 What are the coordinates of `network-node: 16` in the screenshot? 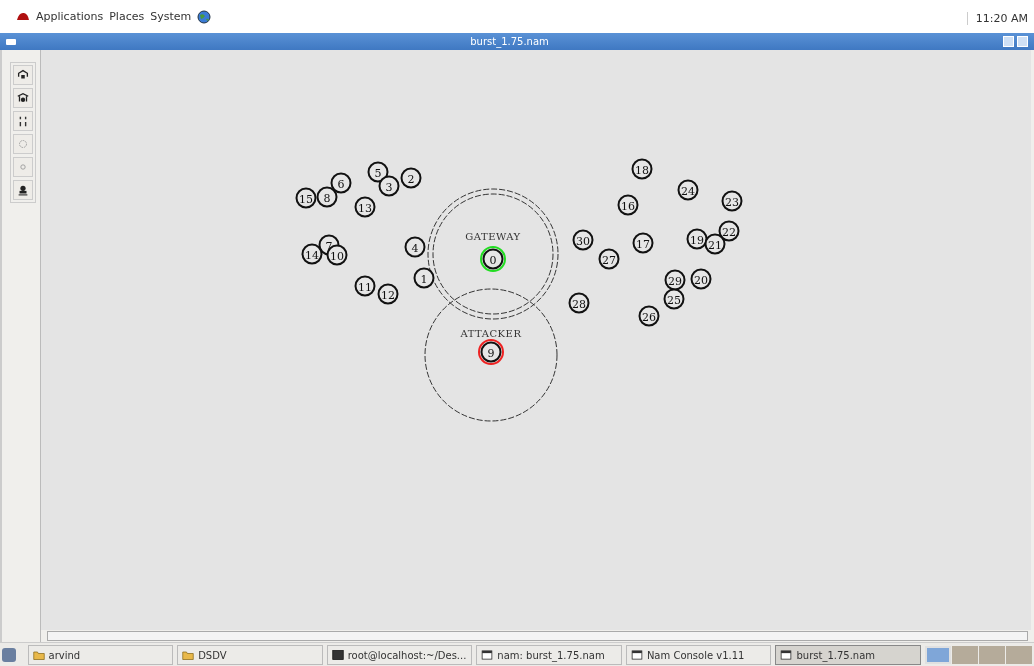 It's located at (628, 205).